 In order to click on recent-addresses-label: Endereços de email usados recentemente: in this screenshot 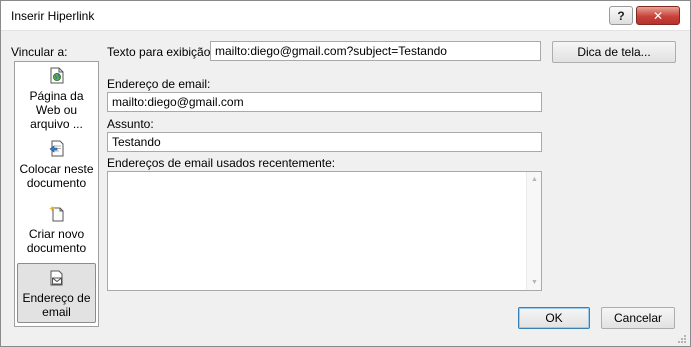, I will do `click(221, 163)`.